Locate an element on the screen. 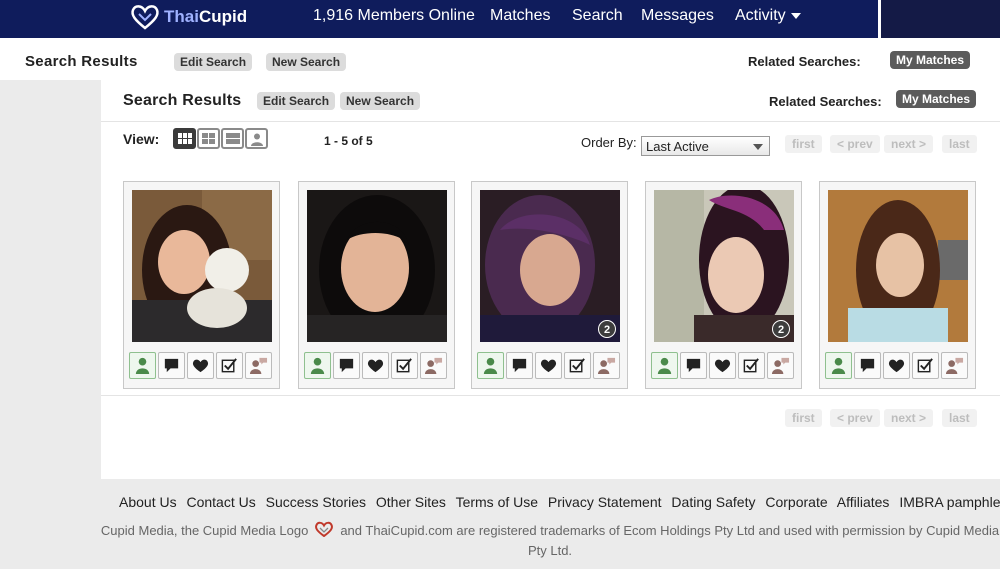  view-single-profile-icon is located at coordinates (256, 138).